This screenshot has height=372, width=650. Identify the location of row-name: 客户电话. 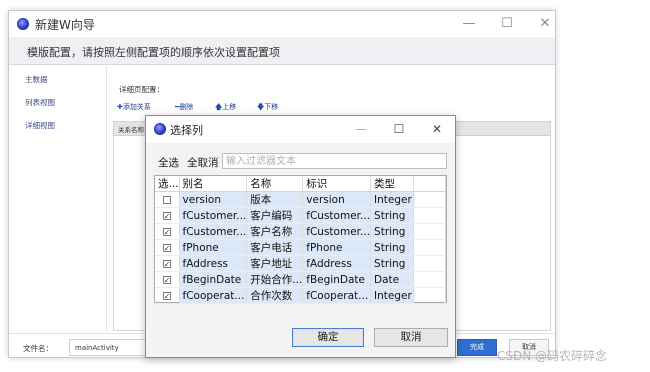
(275, 248).